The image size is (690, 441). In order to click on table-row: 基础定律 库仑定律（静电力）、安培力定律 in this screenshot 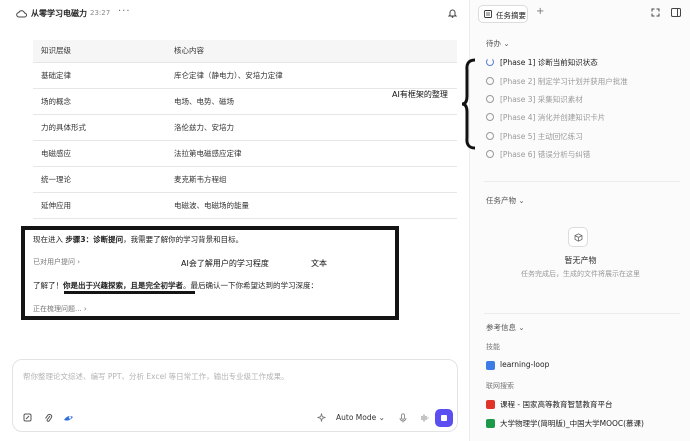, I will do `click(245, 75)`.